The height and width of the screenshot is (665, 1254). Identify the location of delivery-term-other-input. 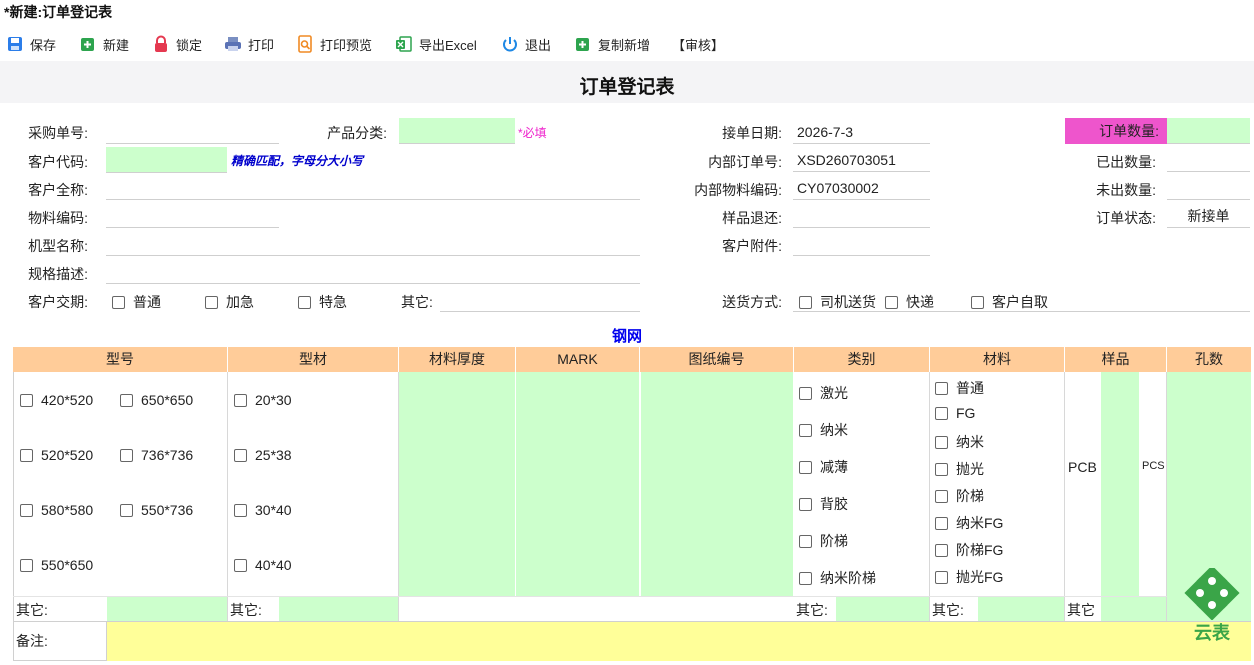
(540, 300).